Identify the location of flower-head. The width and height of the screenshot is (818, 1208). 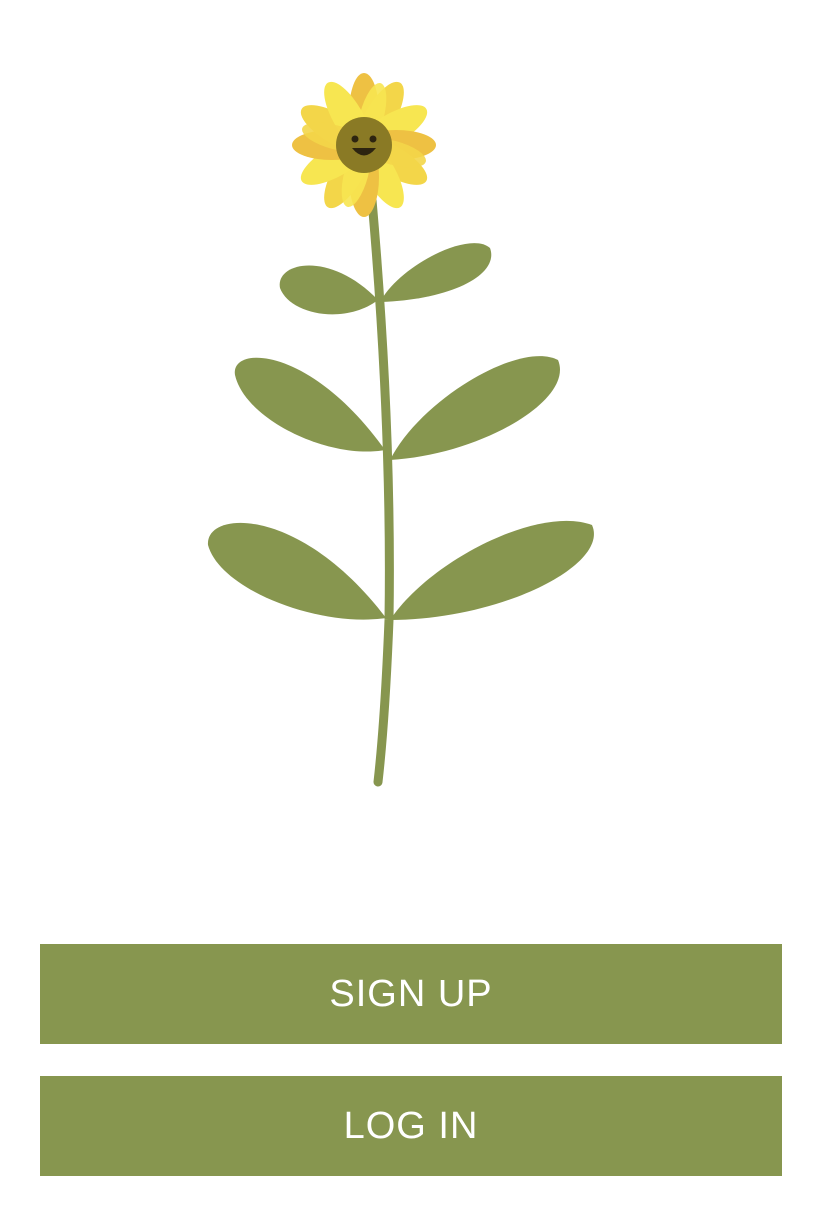
(364, 145).